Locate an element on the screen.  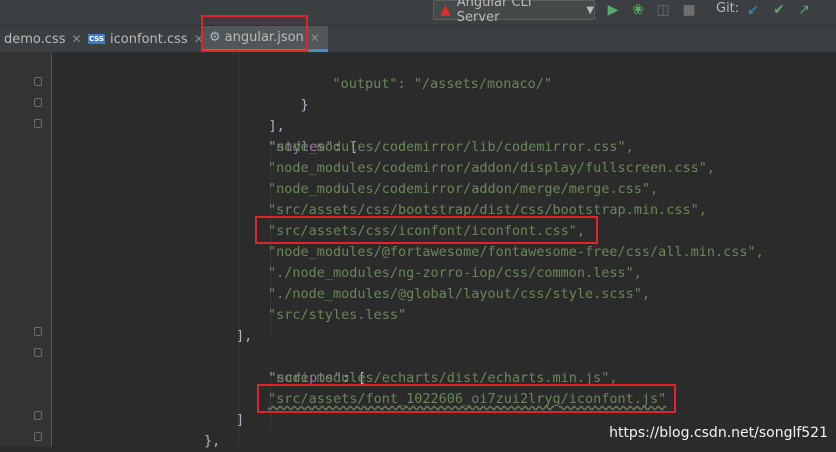
coverage-icon: ◫ is located at coordinates (663, 10).